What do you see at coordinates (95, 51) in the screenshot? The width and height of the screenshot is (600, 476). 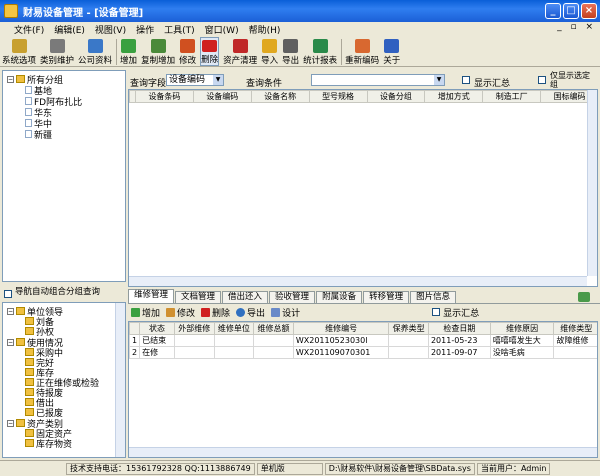 I see `company-info-button: 公司资料` at bounding box center [95, 51].